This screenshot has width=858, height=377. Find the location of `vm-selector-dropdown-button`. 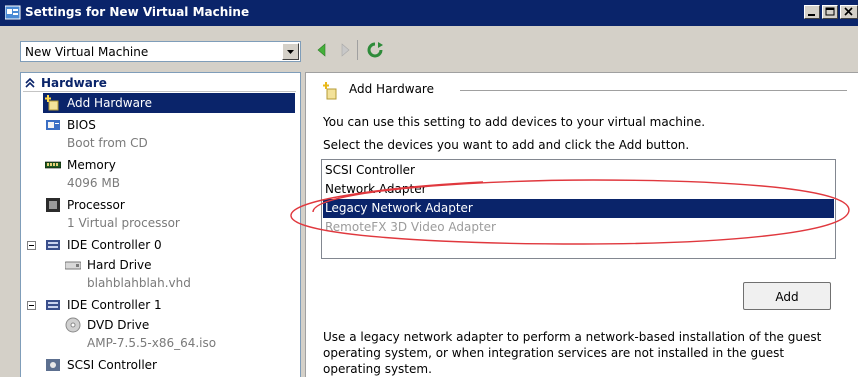

vm-selector-dropdown-button is located at coordinates (290, 51).